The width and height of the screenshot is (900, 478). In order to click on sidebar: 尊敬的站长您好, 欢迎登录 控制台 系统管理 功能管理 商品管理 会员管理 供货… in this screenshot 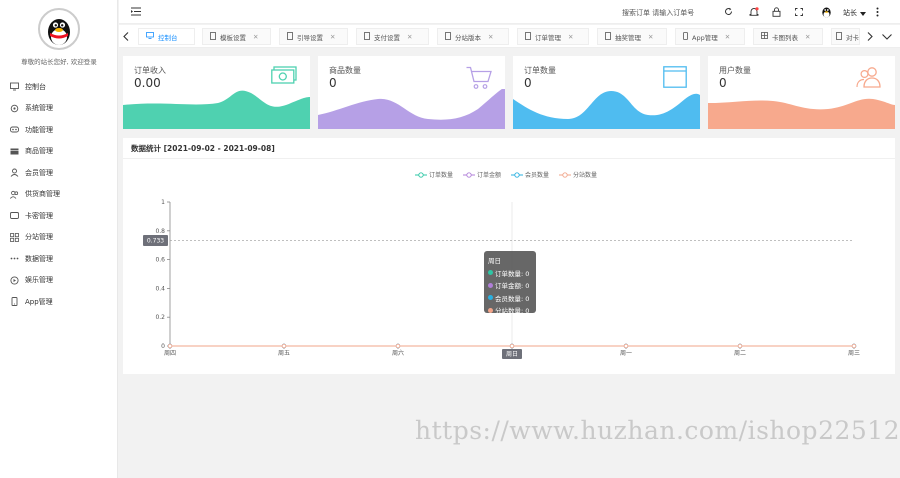, I will do `click(59, 239)`.